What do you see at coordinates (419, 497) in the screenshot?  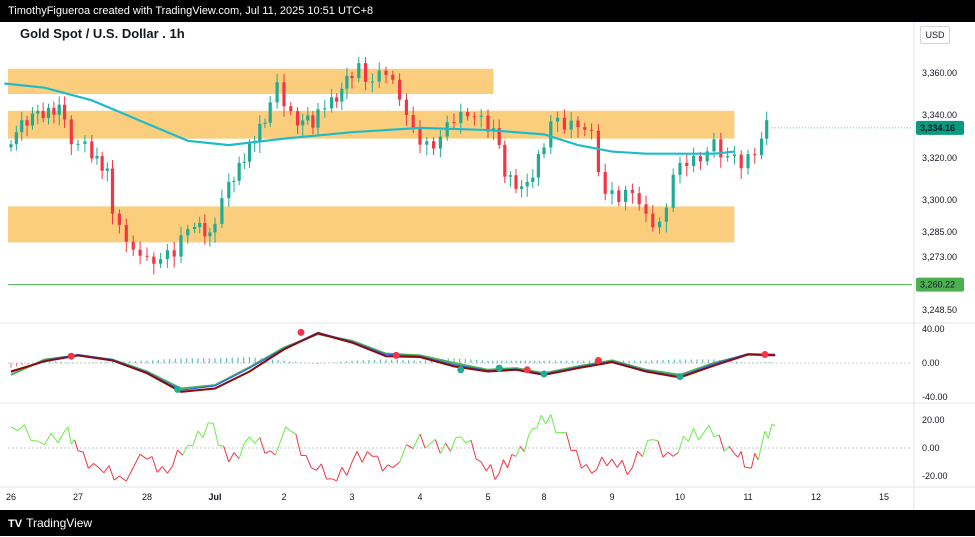 I see `x-tick-label: 4` at bounding box center [419, 497].